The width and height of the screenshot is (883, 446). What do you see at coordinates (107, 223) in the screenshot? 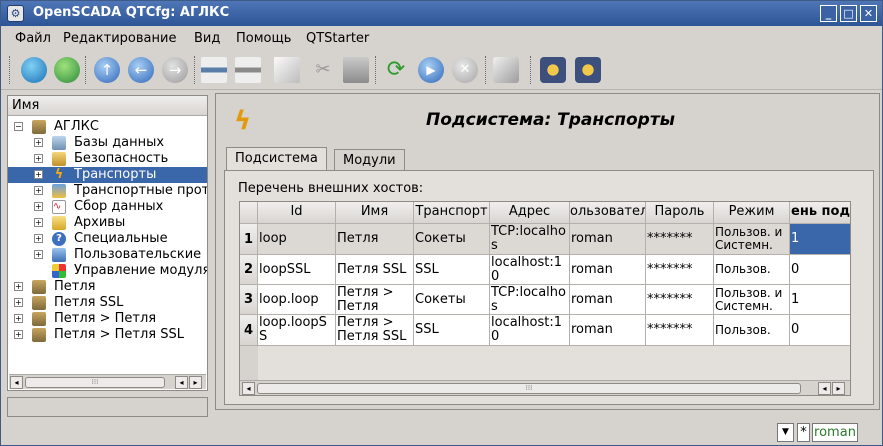
I see `tree-item-archives: + Архивы` at bounding box center [107, 223].